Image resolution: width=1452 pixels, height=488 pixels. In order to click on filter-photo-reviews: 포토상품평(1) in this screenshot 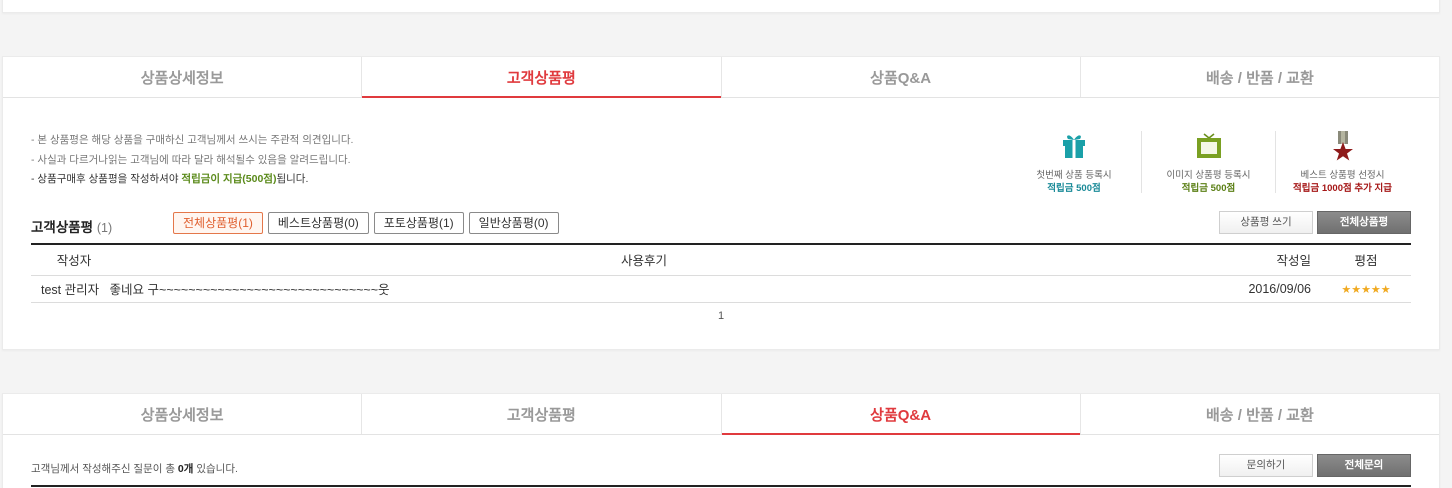, I will do `click(418, 223)`.